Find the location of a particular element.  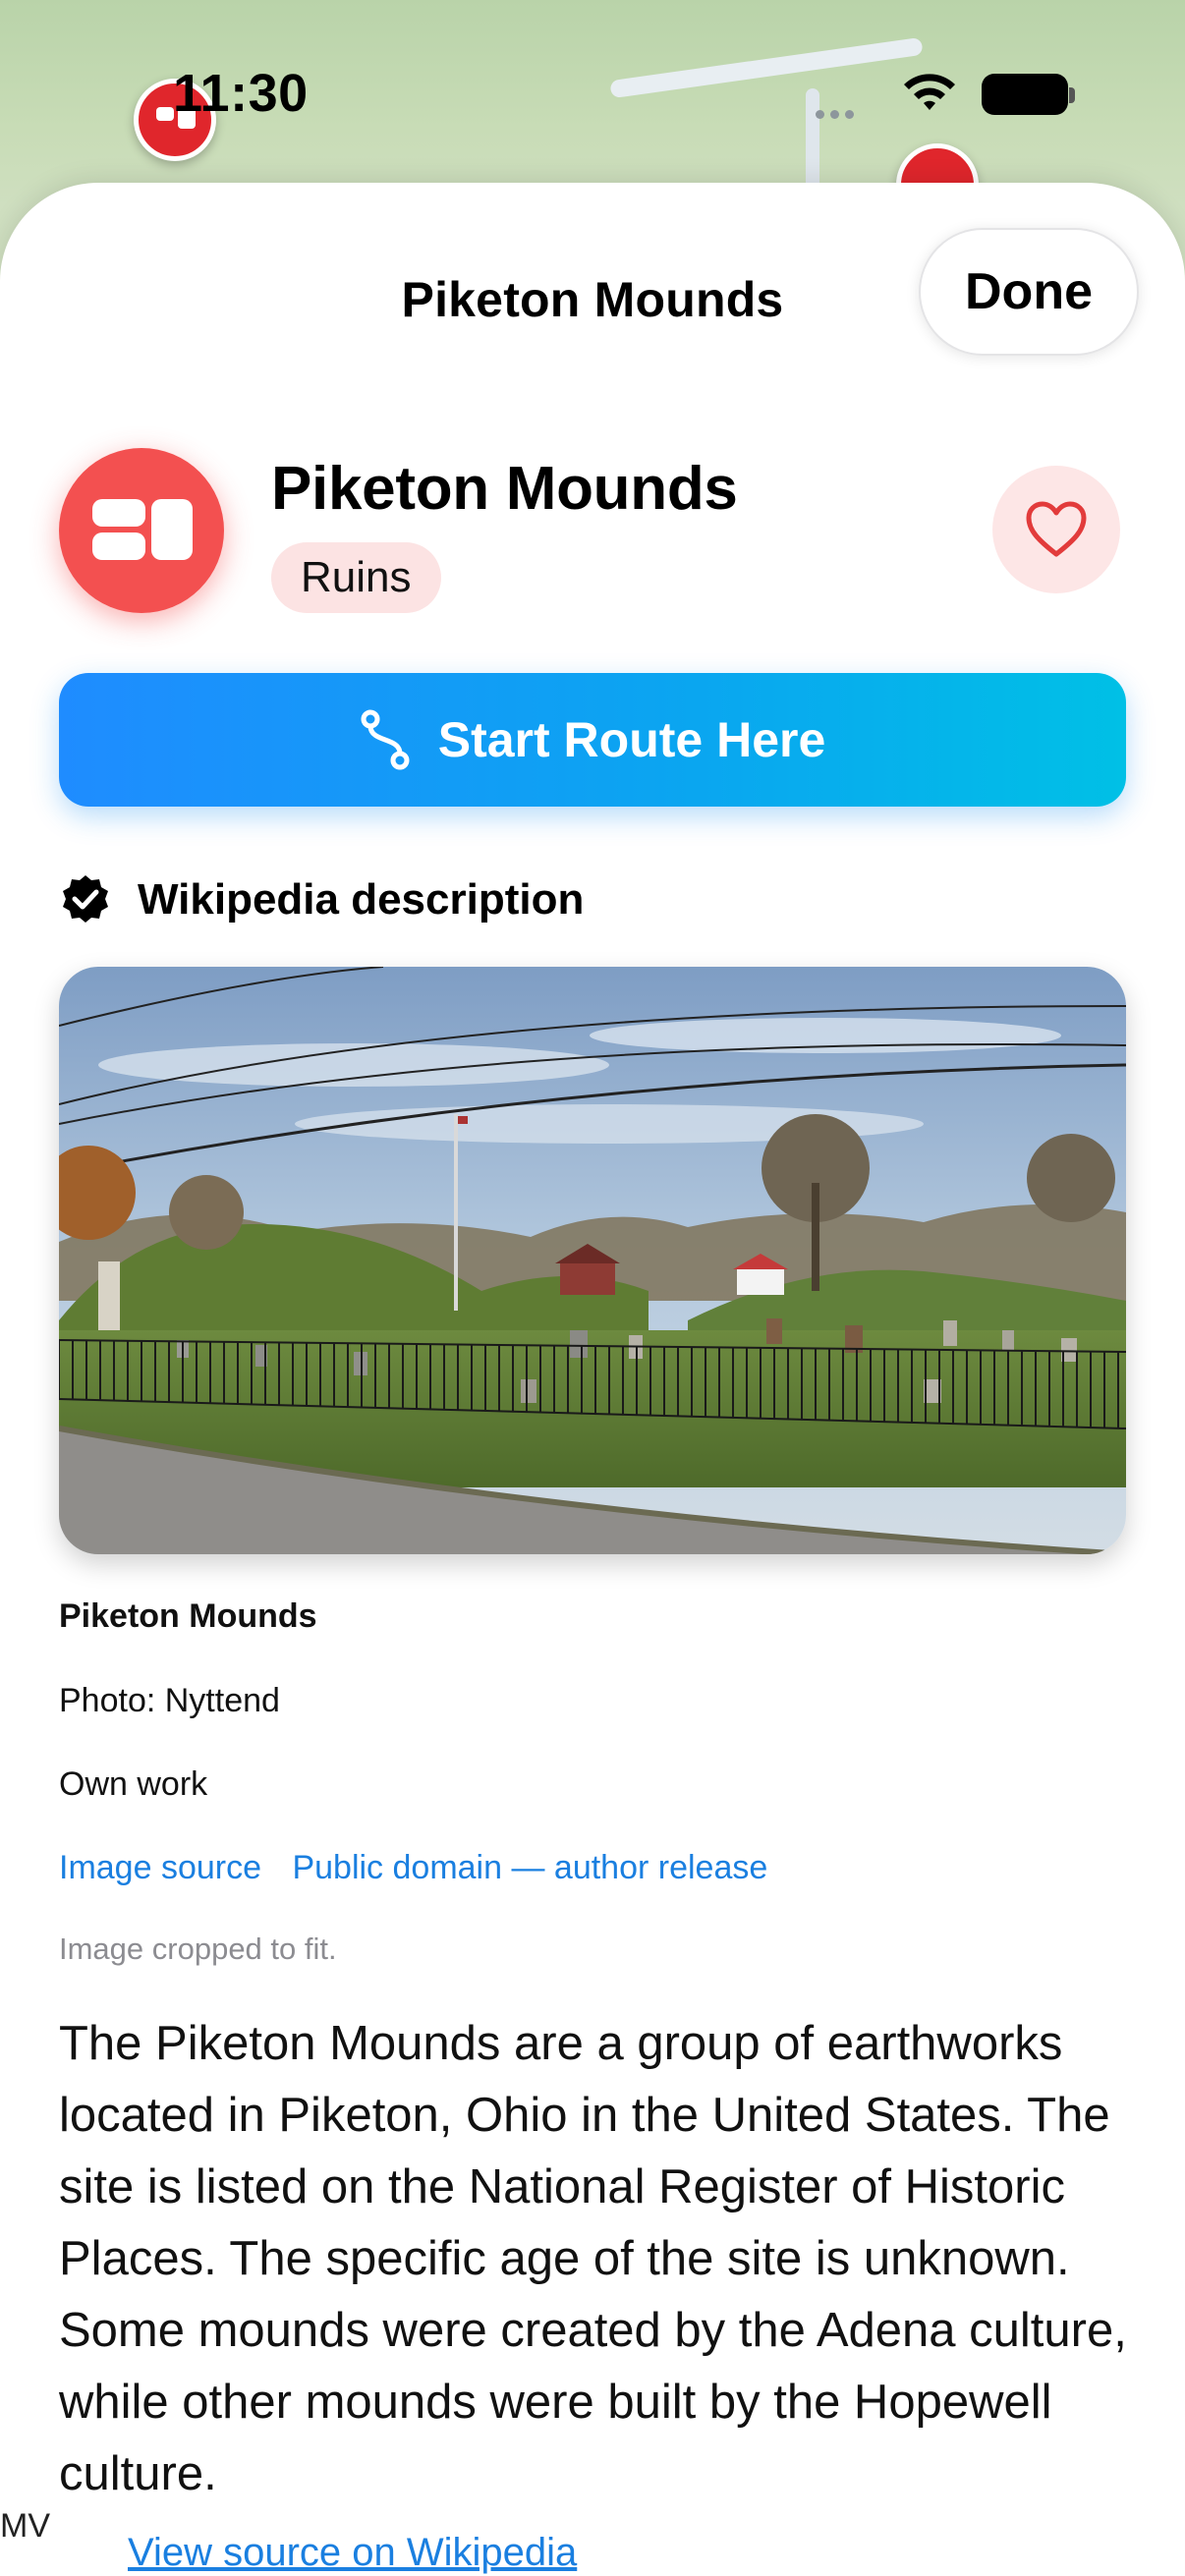

crop-note: Image cropped to fit. is located at coordinates (198, 1949).